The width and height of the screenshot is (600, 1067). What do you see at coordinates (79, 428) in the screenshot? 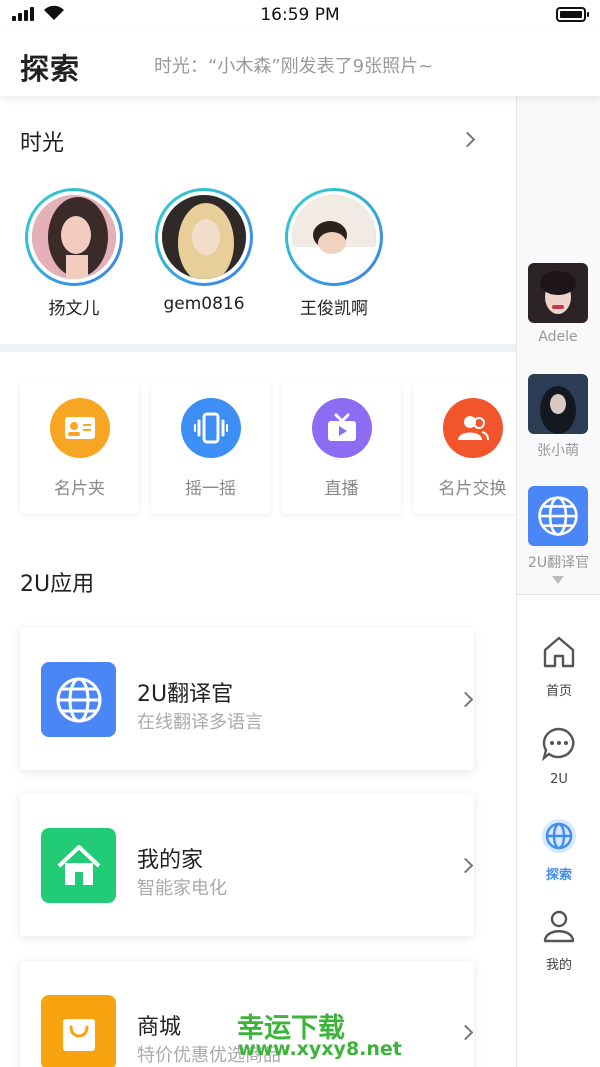
I see `card-holder-icon` at bounding box center [79, 428].